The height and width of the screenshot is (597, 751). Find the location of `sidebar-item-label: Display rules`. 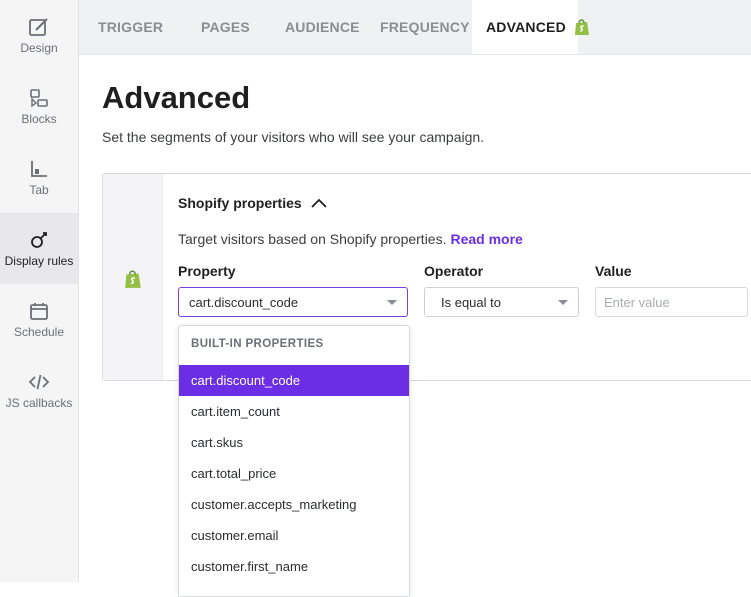

sidebar-item-label: Display rules is located at coordinates (39, 261).